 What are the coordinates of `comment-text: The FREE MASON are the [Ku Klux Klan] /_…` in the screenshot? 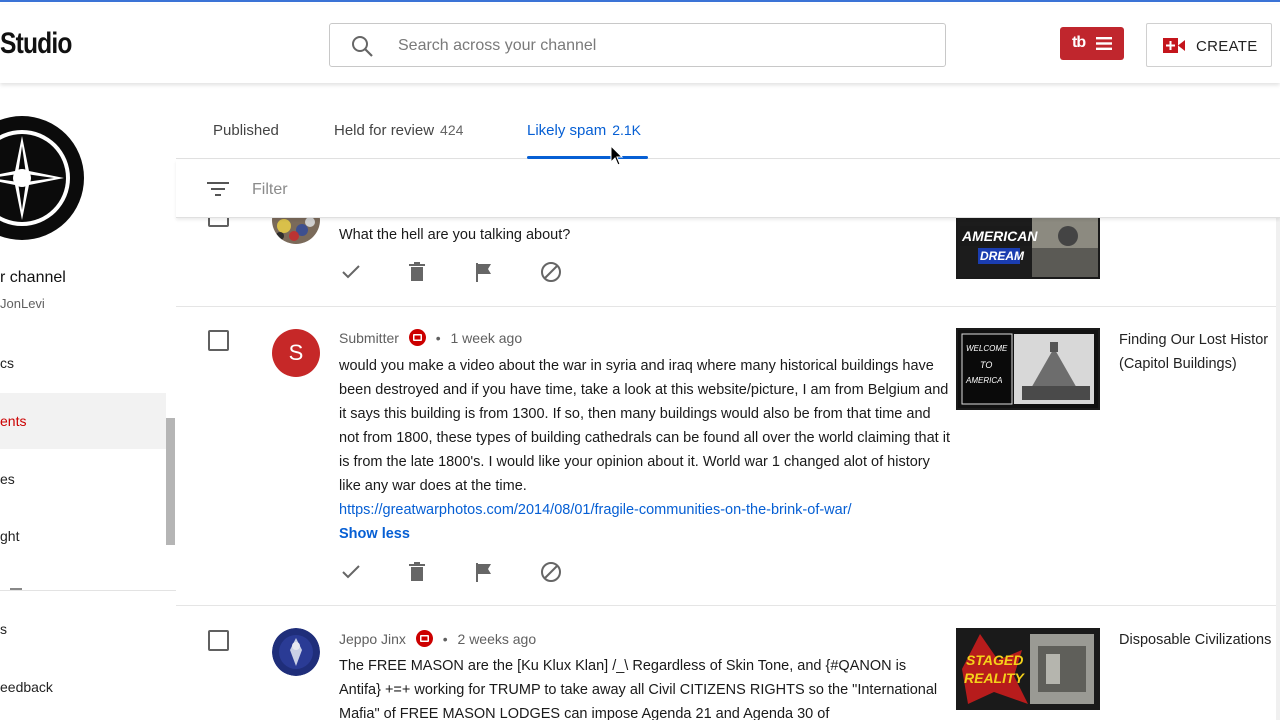 It's located at (638, 689).